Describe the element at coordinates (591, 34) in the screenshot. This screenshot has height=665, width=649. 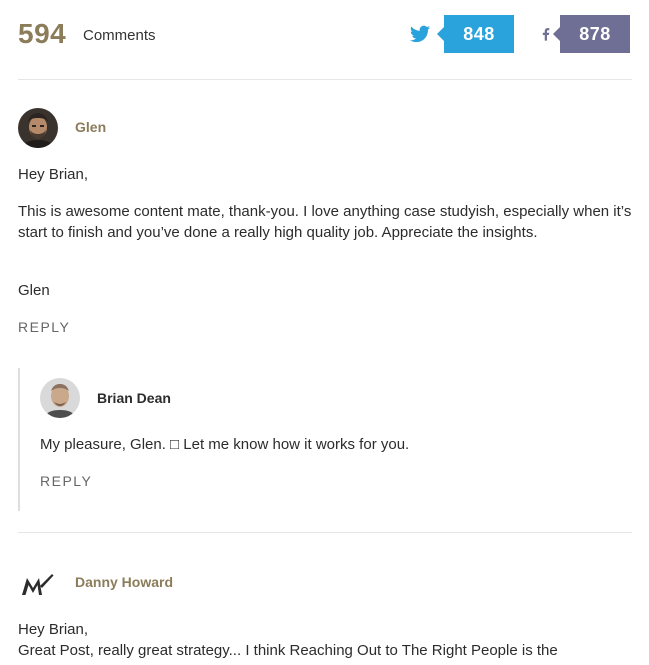
I see `facebook-share-count: 878` at that location.